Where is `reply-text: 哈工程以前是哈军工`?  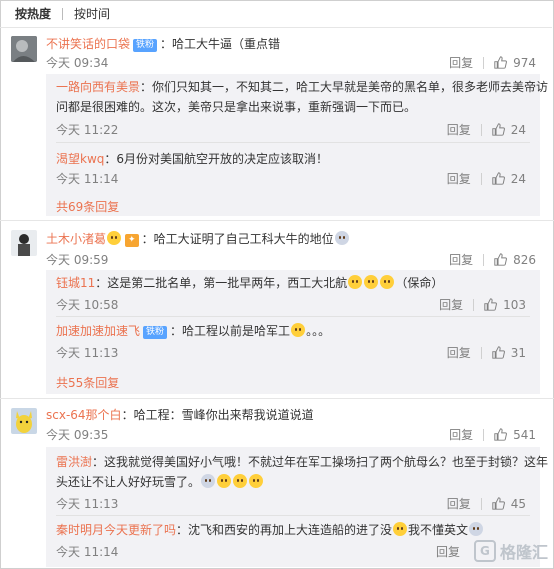
reply-text: 哈工程以前是哈军工 is located at coordinates (236, 331).